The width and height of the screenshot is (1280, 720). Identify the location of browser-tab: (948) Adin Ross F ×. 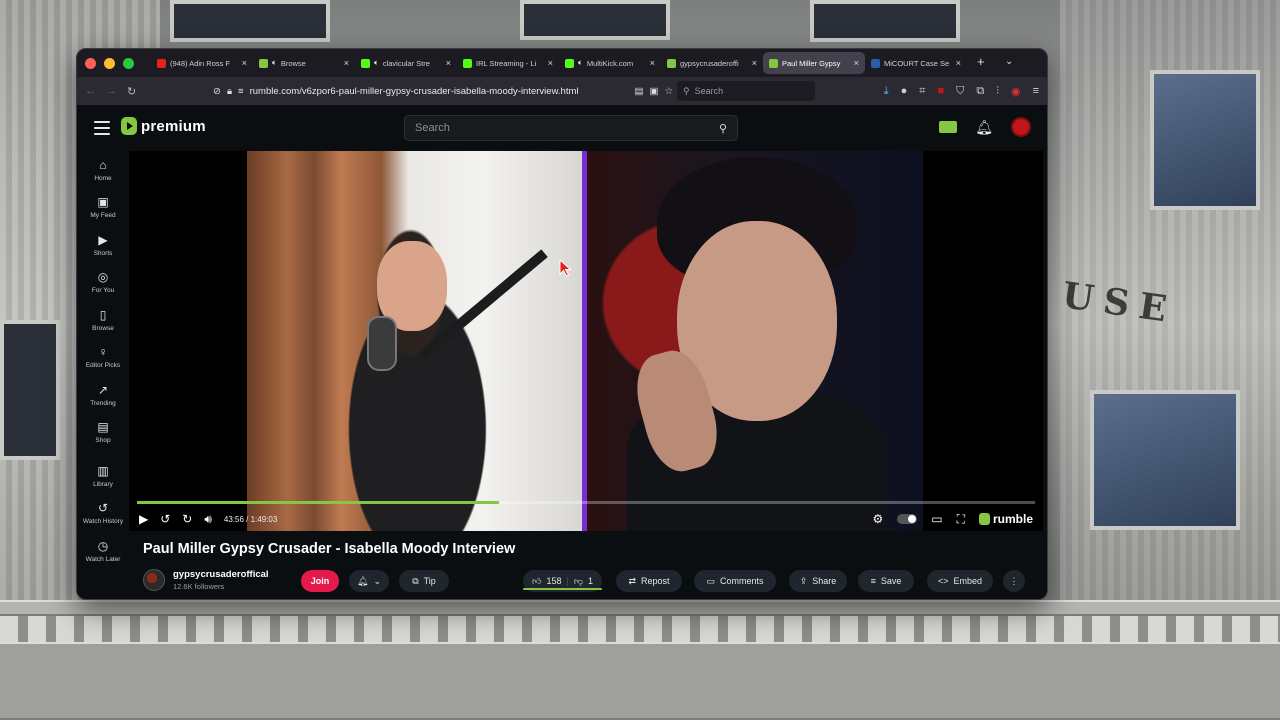
(202, 63).